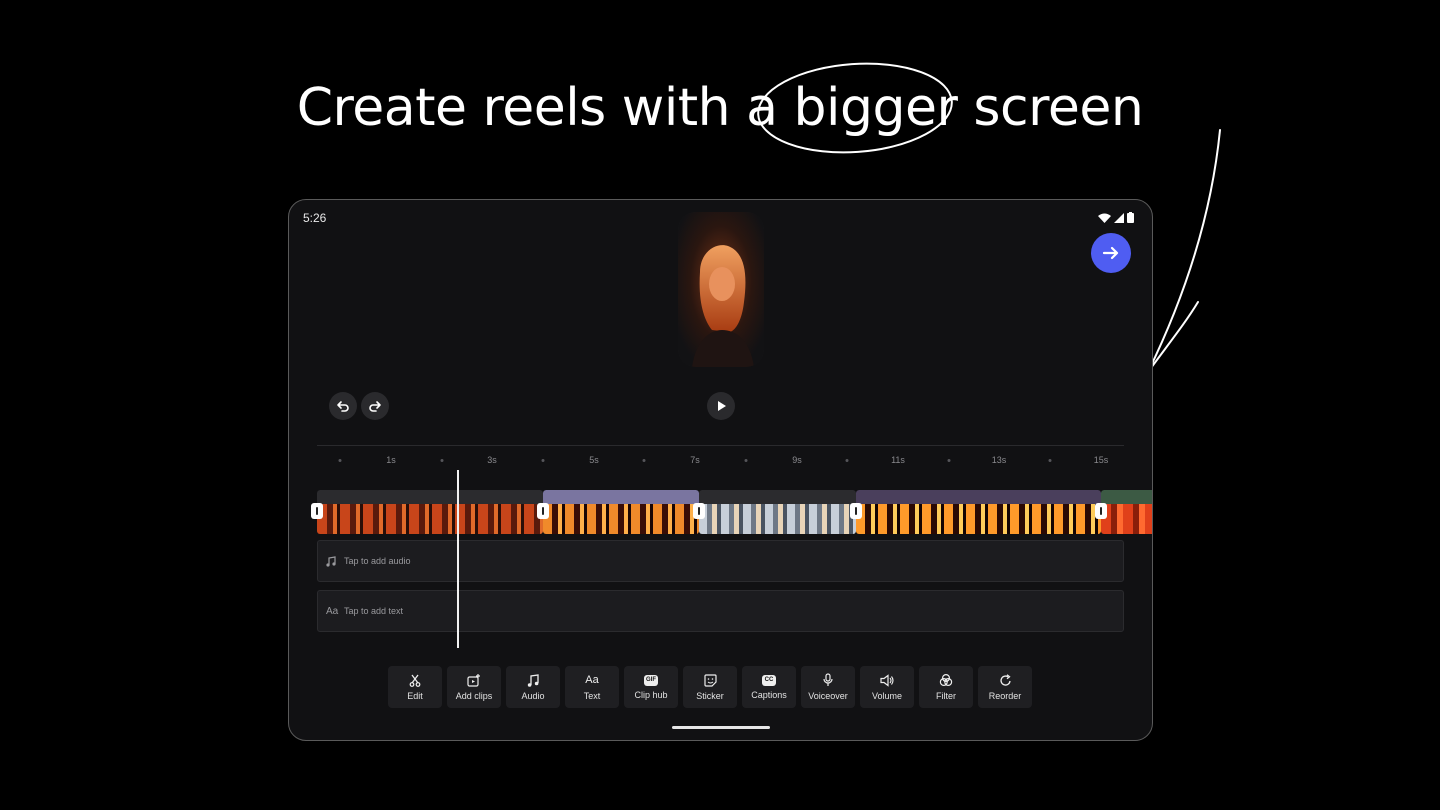  I want to click on tool-label: Add clips, so click(474, 696).